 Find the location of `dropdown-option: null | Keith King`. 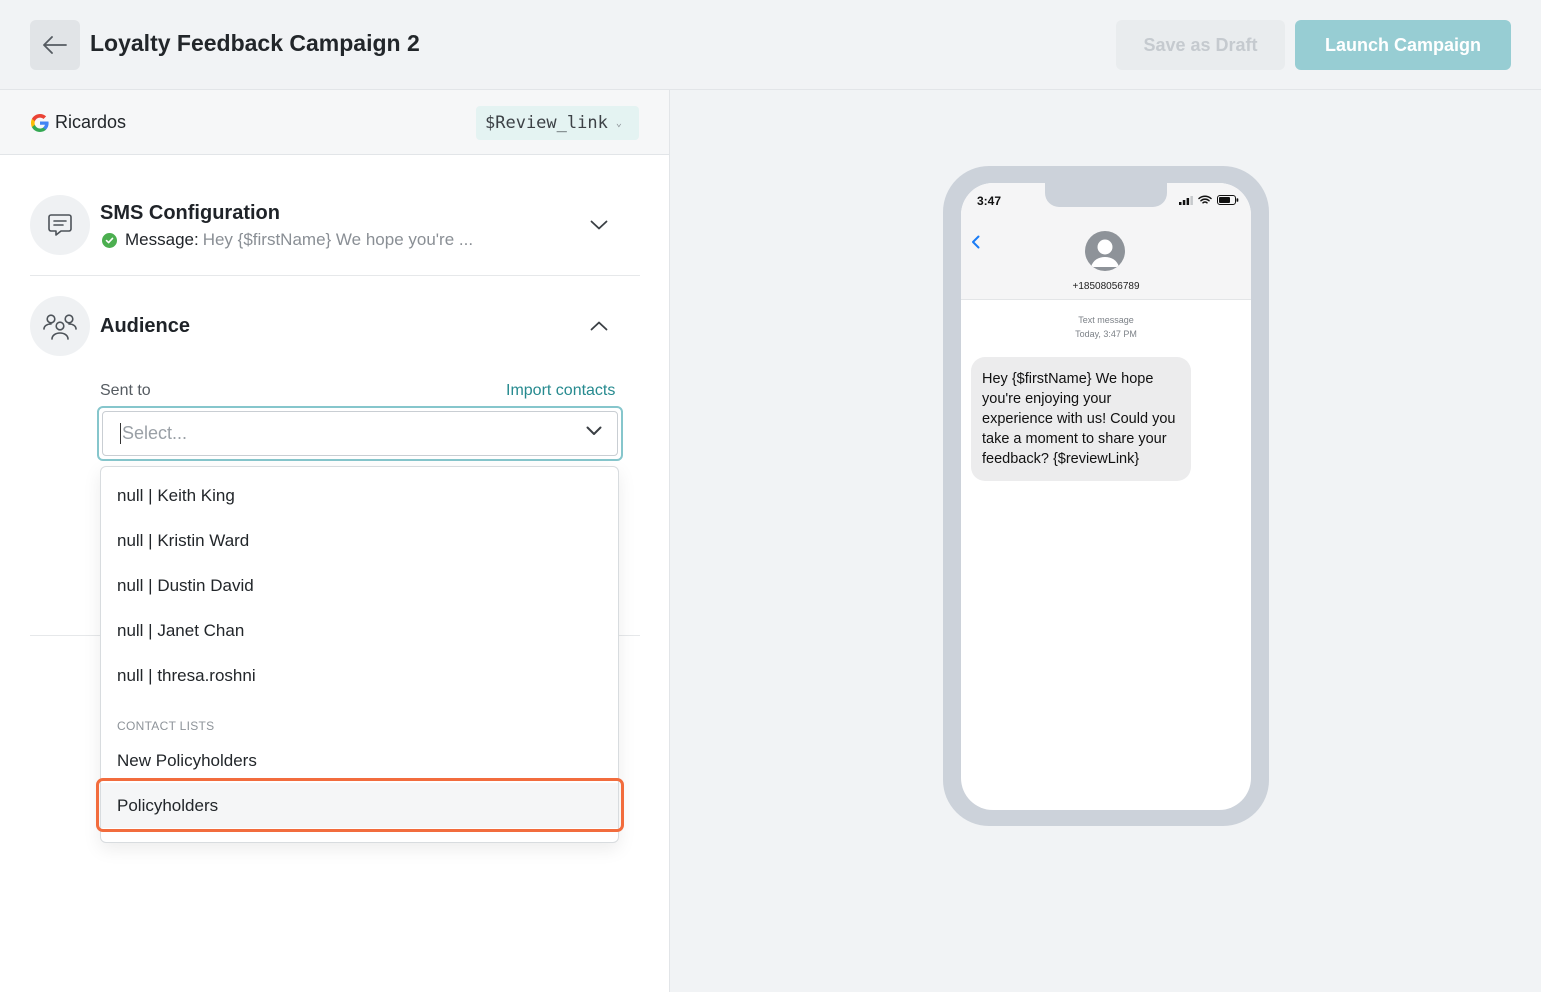

dropdown-option: null | Keith King is located at coordinates (359, 495).